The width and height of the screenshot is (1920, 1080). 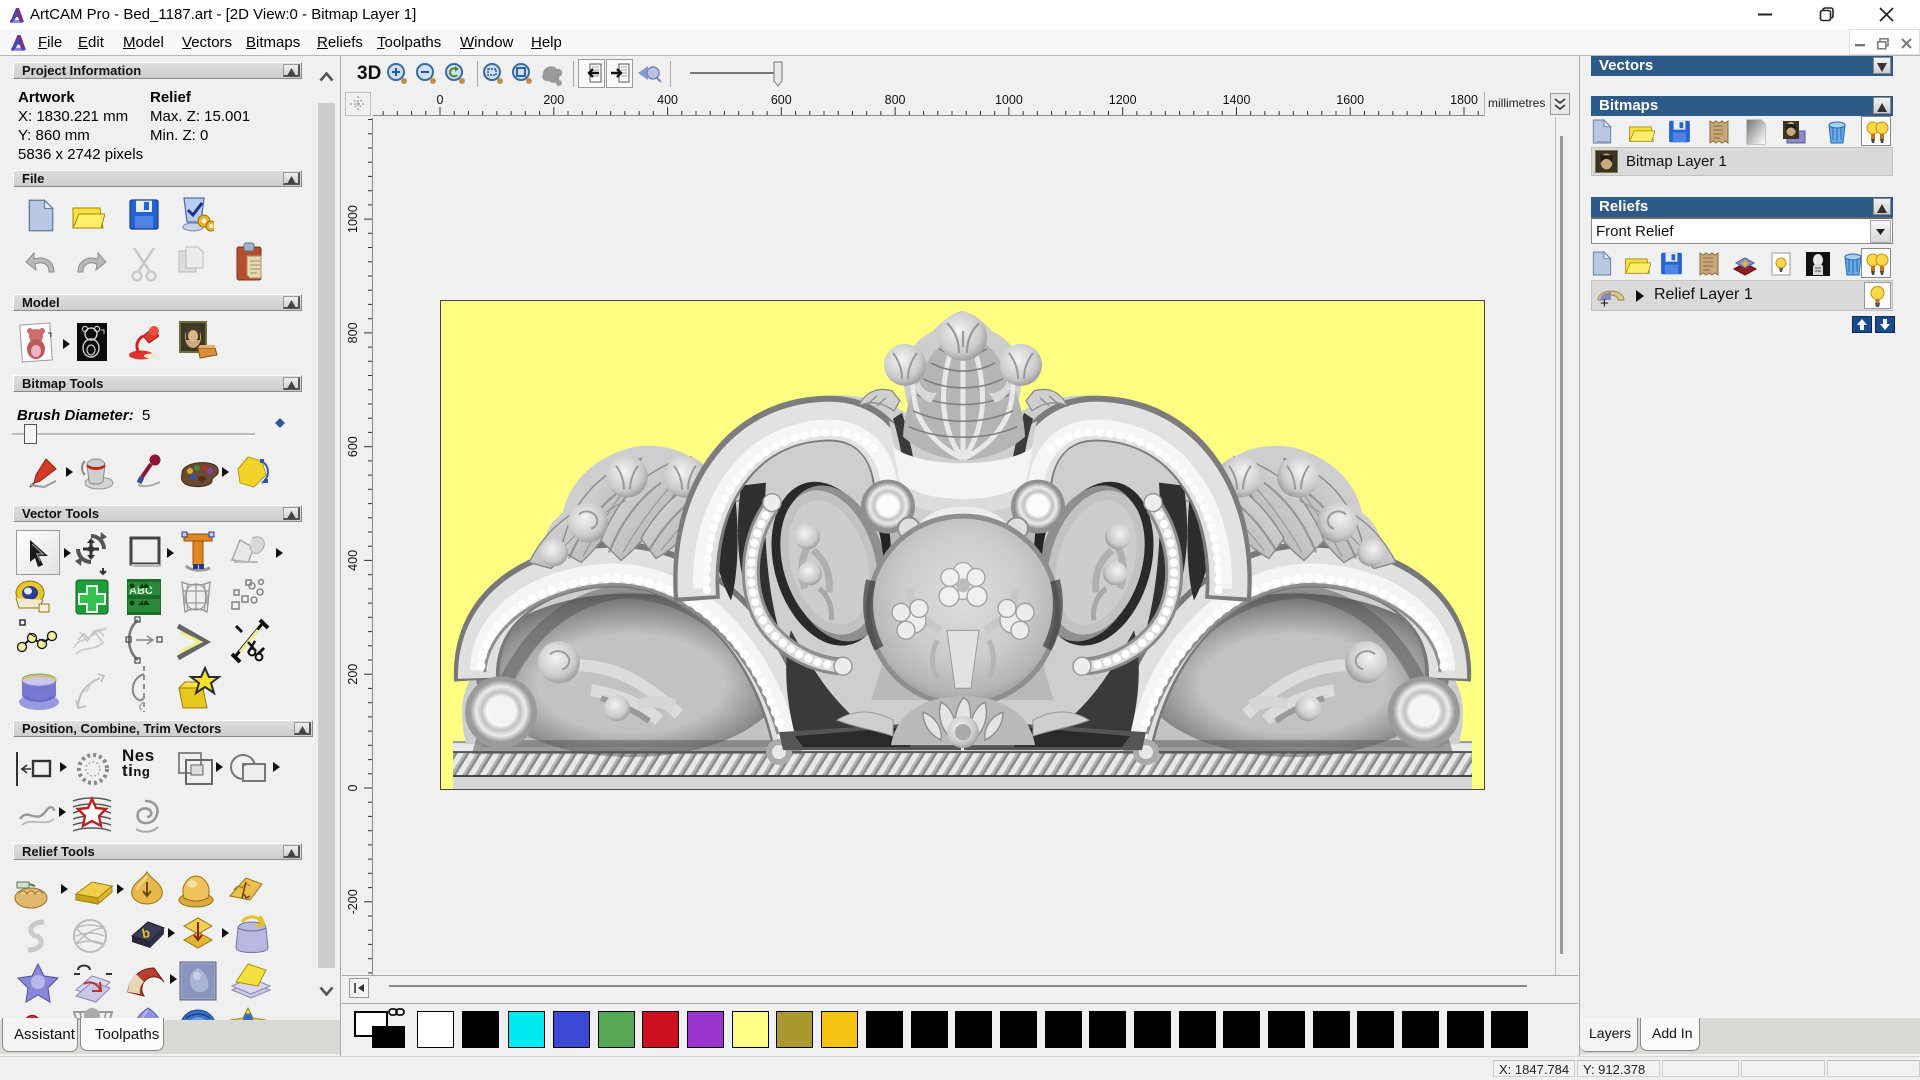 What do you see at coordinates (1350, 100) in the screenshot?
I see `svg-text: 1600` at bounding box center [1350, 100].